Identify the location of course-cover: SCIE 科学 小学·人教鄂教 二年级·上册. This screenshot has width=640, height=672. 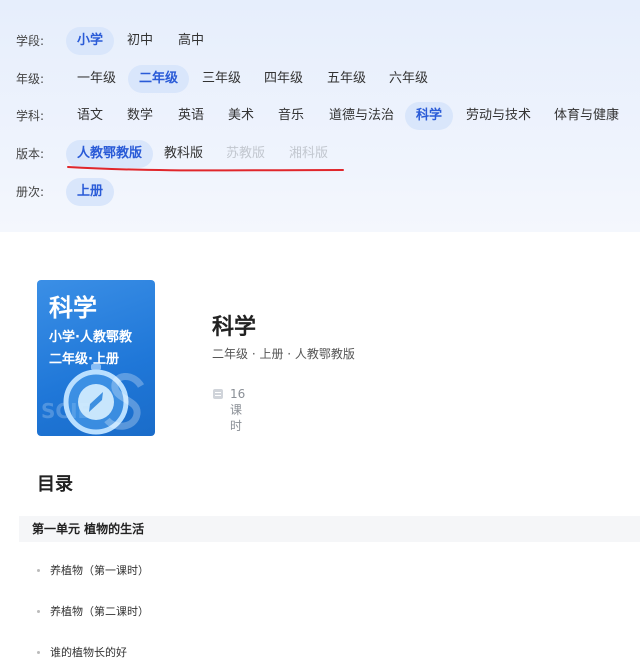
(96, 358).